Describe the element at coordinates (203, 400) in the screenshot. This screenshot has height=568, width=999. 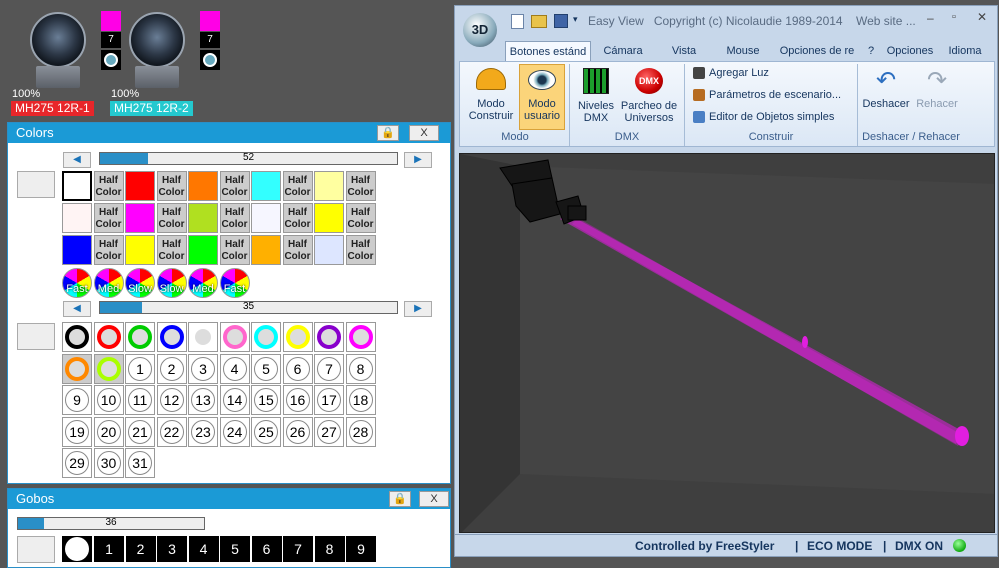
I see `wheel-position-button: 13` at that location.